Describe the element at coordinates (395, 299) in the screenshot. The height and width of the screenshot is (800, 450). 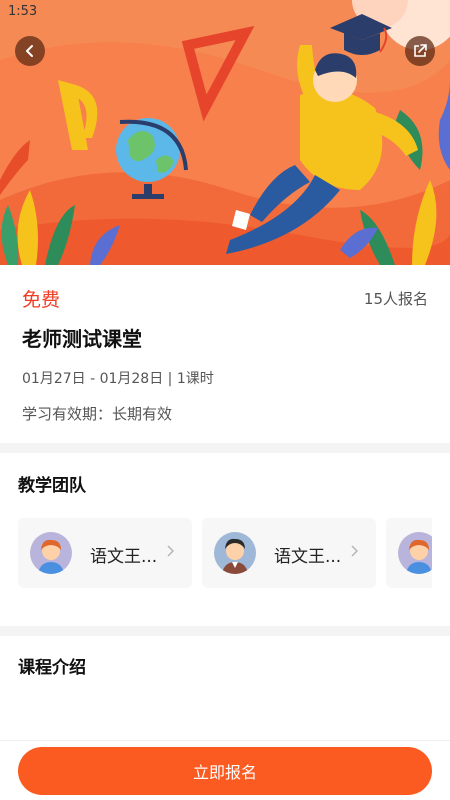
I see `enroll-count: 15人报名` at that location.